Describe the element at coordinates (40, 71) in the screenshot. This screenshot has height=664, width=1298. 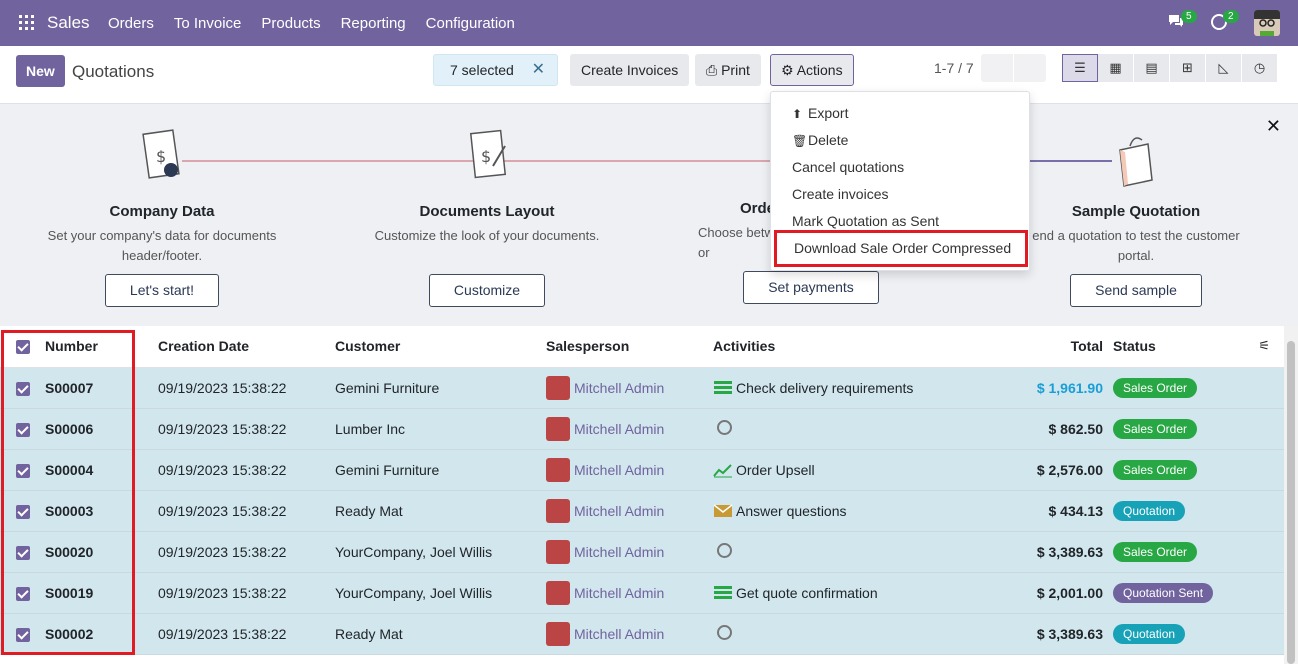
I see `new-button: New` at that location.